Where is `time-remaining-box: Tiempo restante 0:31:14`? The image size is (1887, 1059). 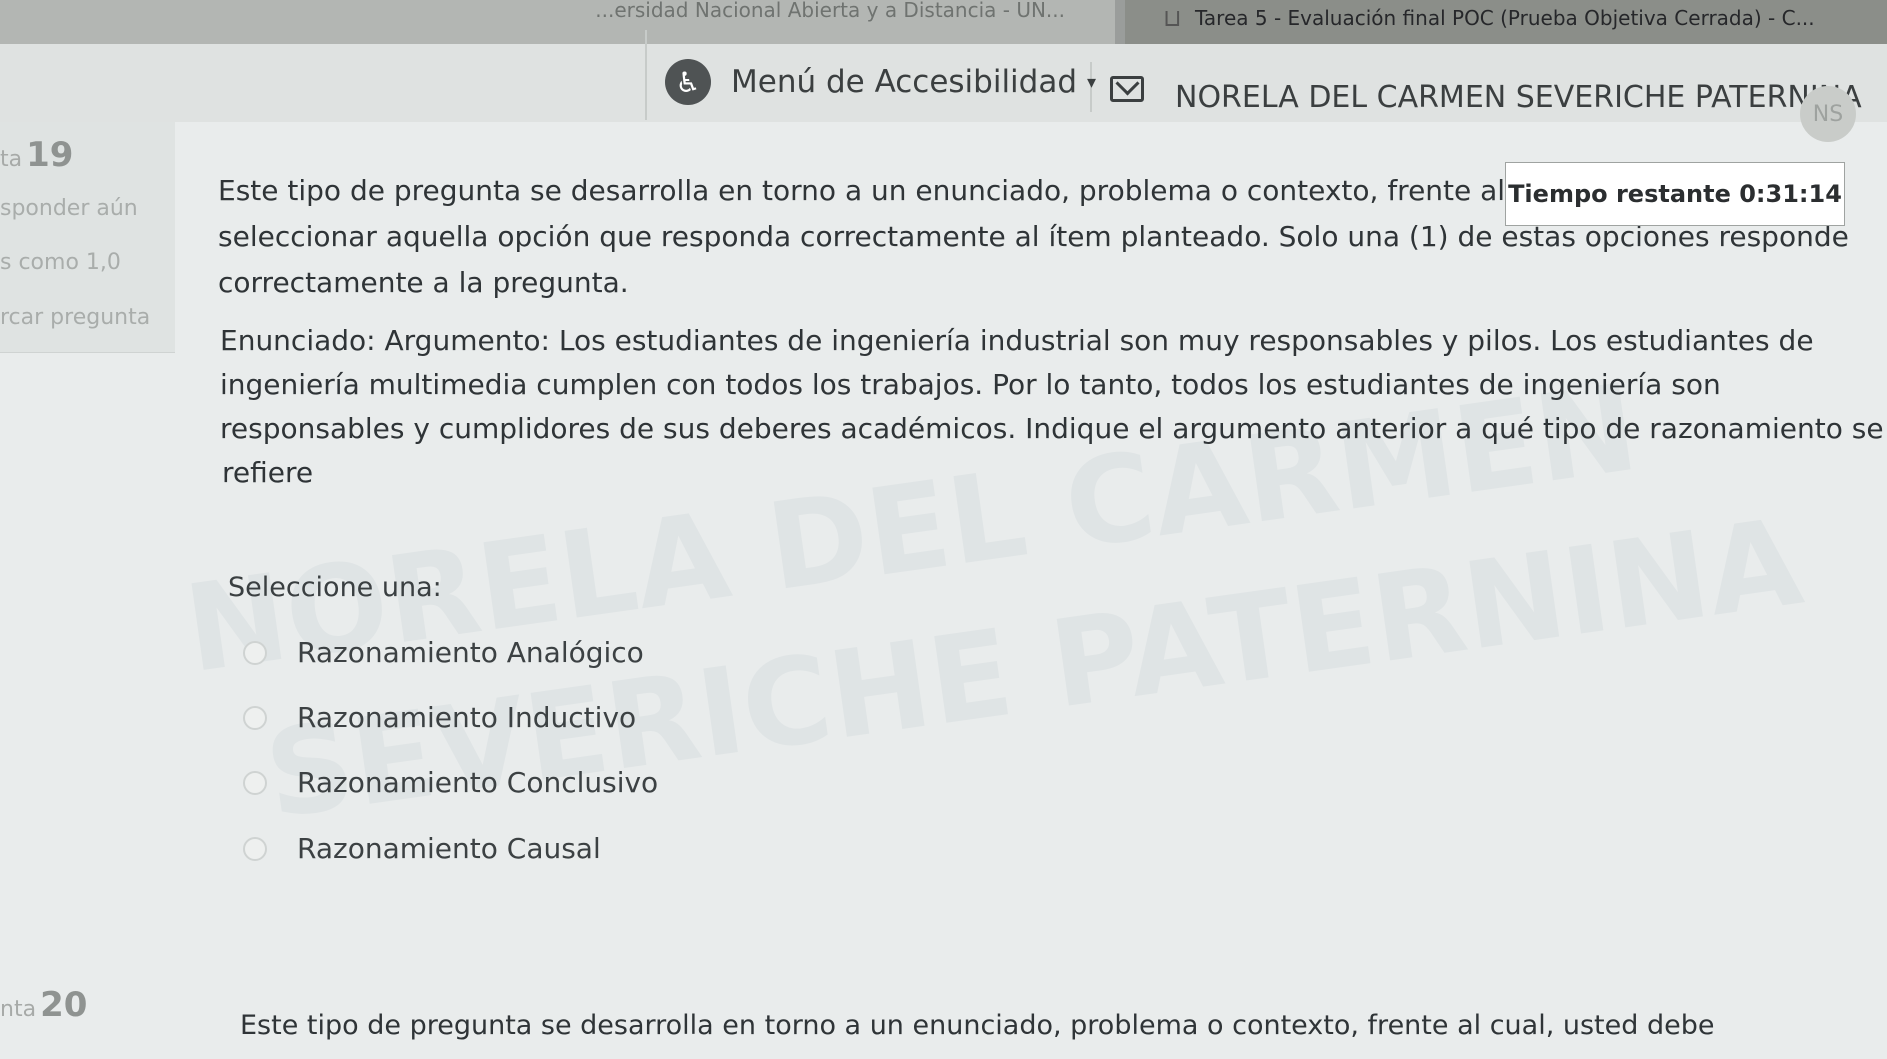
time-remaining-box: Tiempo restante 0:31:14 is located at coordinates (1675, 194).